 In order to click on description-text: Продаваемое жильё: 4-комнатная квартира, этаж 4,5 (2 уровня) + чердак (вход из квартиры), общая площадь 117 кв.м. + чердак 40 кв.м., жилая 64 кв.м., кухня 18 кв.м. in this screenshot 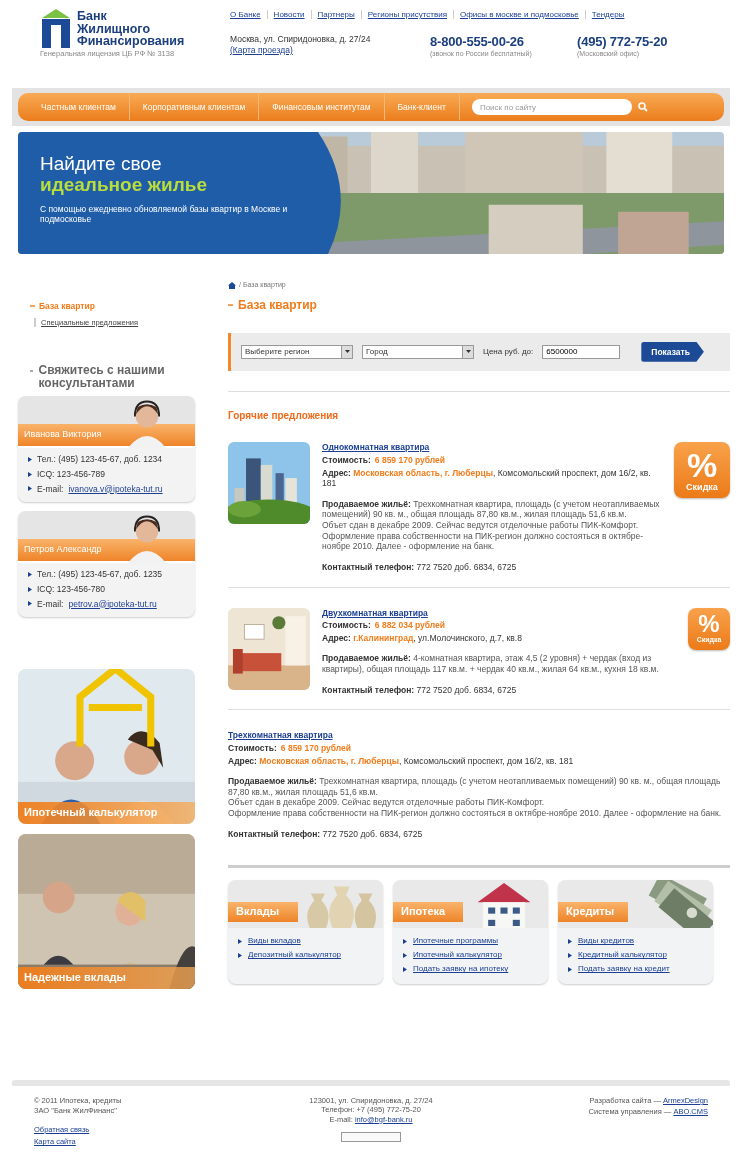, I will do `click(491, 664)`.